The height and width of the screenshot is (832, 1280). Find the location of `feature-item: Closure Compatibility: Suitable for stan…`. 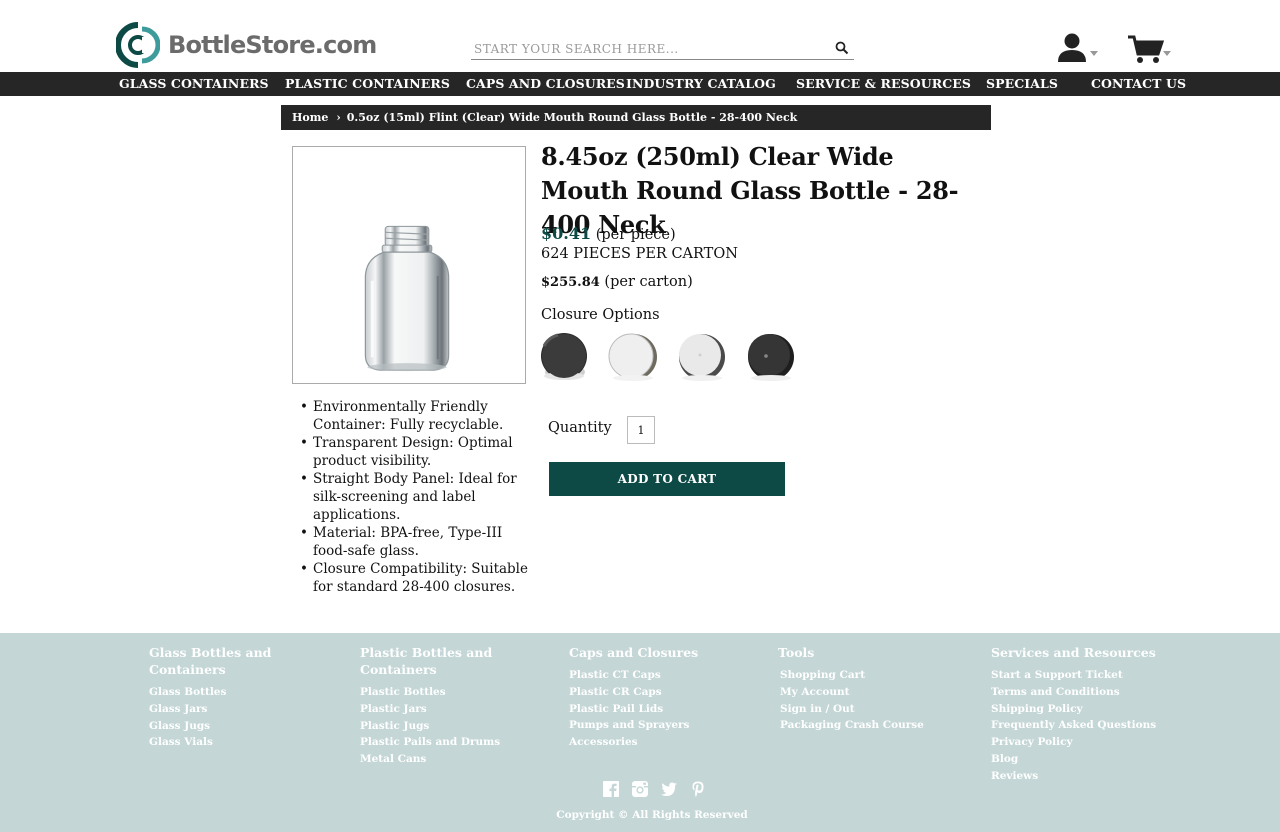

feature-item: Closure Compatibility: Suitable for stan… is located at coordinates (416, 578).